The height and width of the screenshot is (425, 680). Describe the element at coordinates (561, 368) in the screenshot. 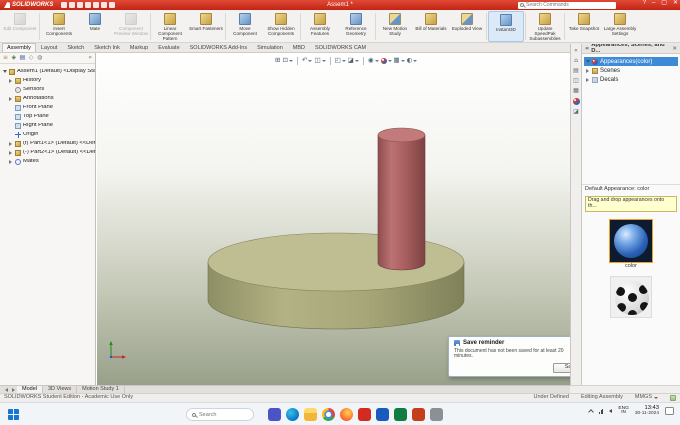

I see `save-button: Save` at that location.